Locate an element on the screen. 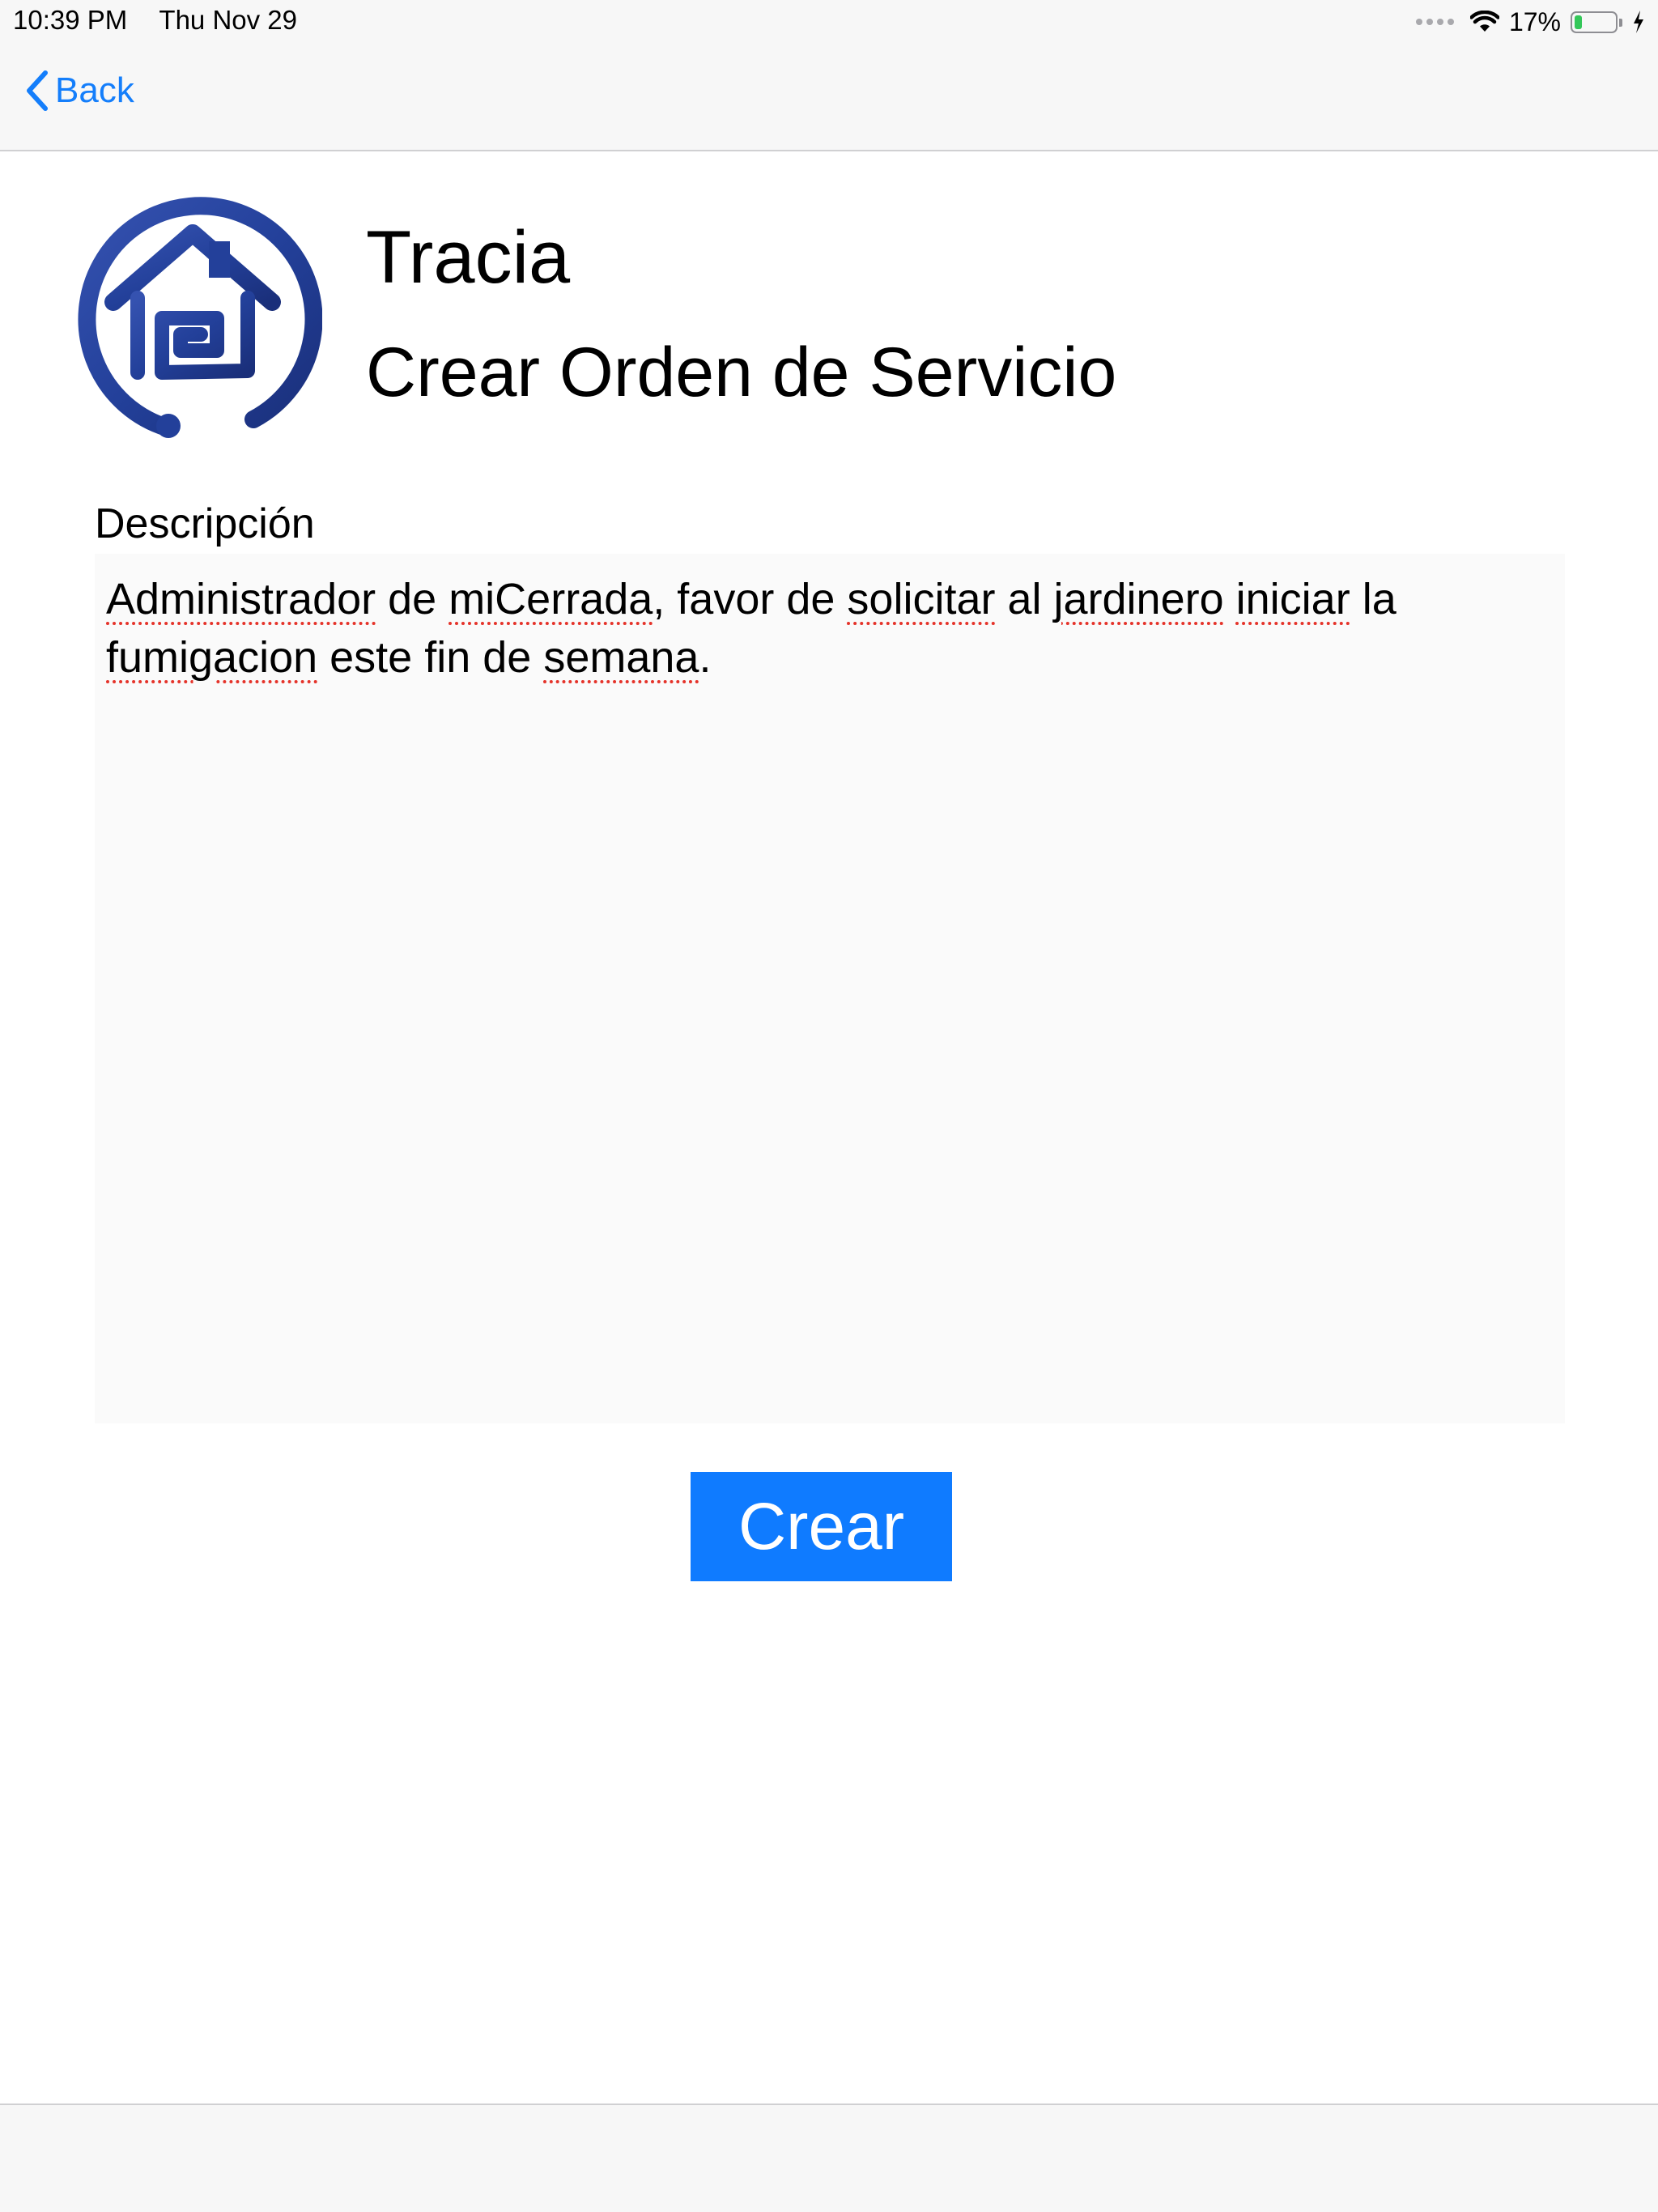  status-time: 10:39 PM is located at coordinates (70, 20).